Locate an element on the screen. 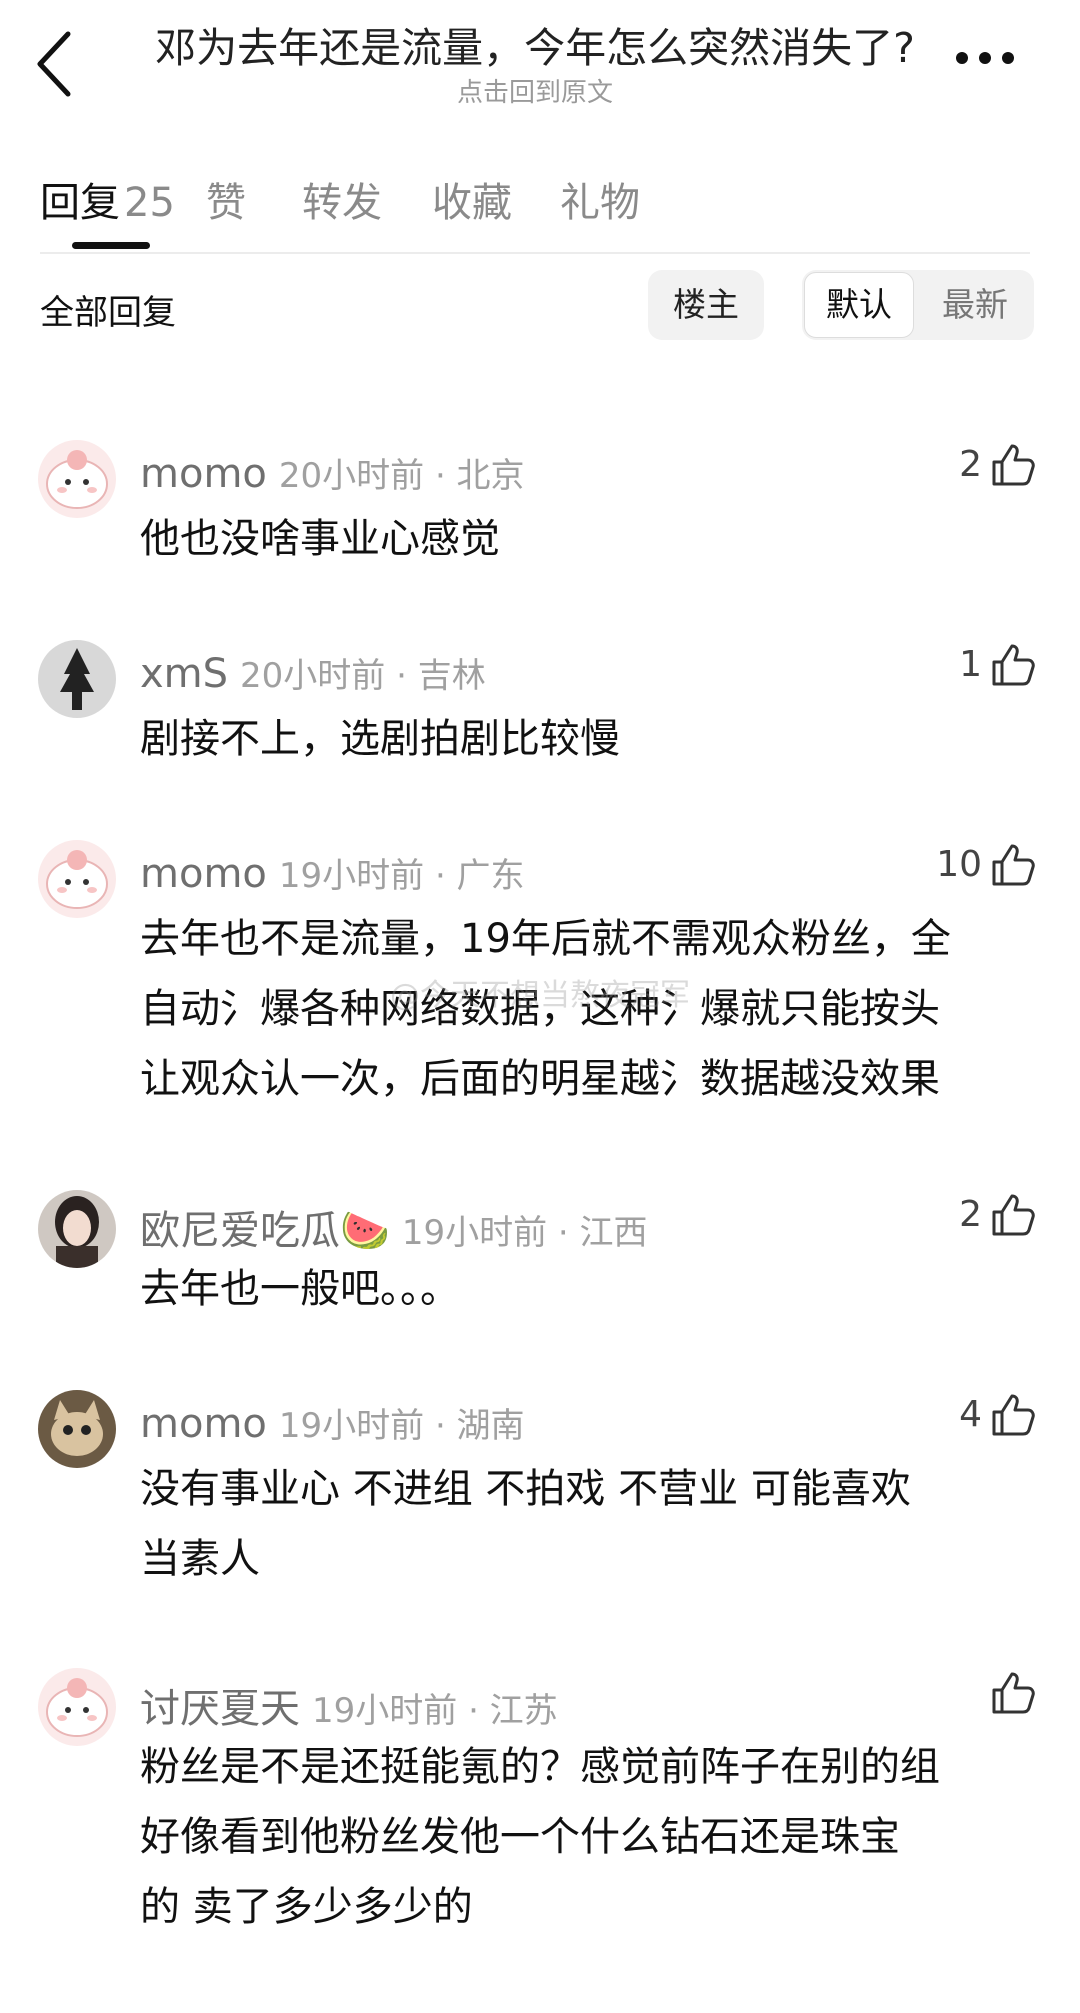 This screenshot has height=2013, width=1080. comment-meta: momo 20小时前 · 北京 is located at coordinates (332, 472).